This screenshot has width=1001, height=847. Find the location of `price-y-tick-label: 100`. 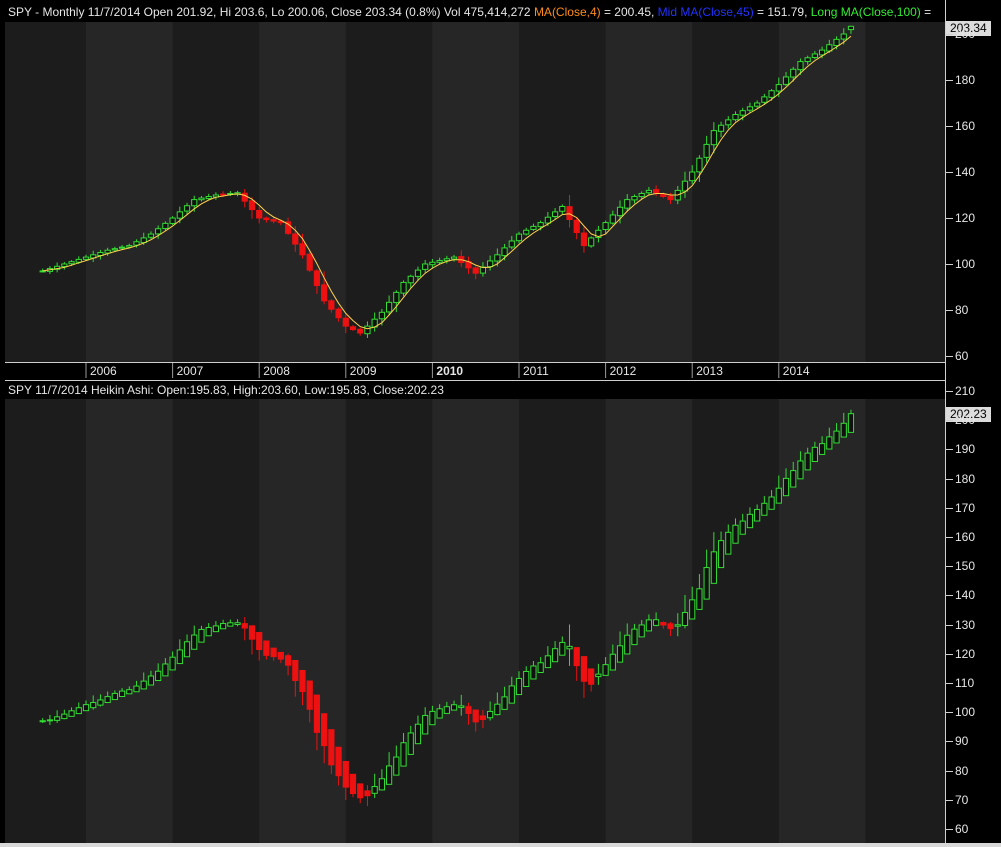

price-y-tick-label: 100 is located at coordinates (965, 264).